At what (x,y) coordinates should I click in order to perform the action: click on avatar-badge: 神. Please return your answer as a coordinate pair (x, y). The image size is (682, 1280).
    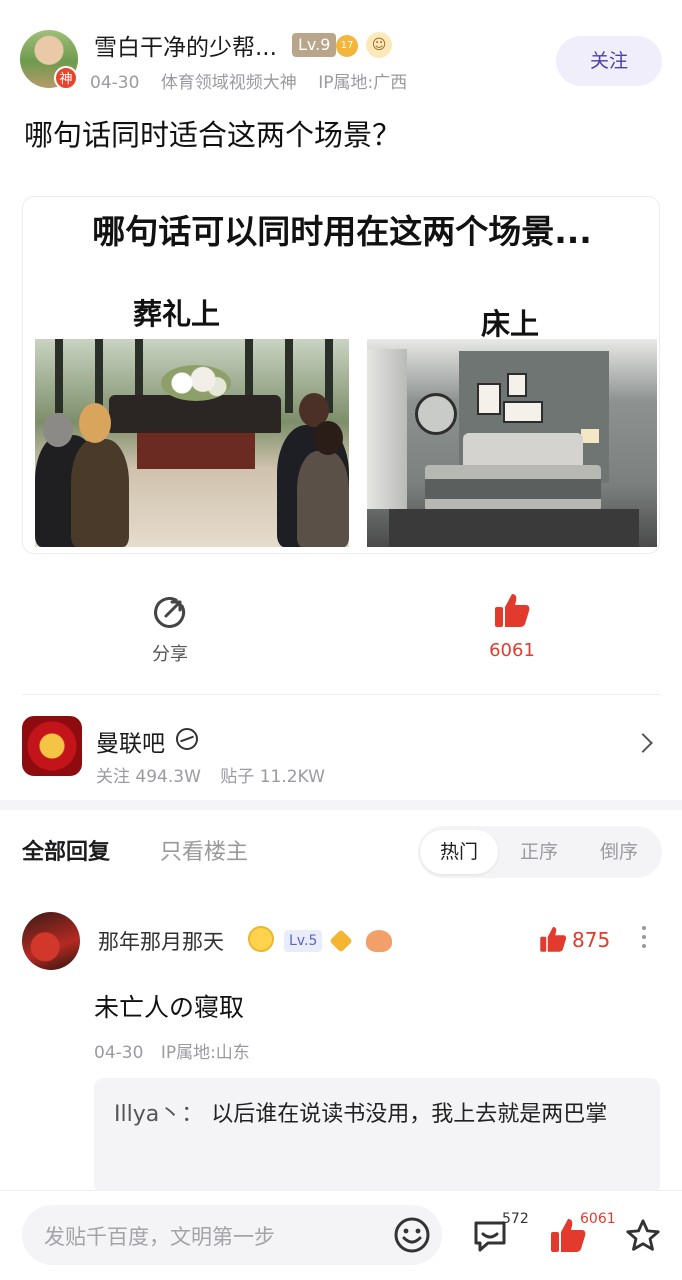
    Looking at the image, I should click on (66, 78).